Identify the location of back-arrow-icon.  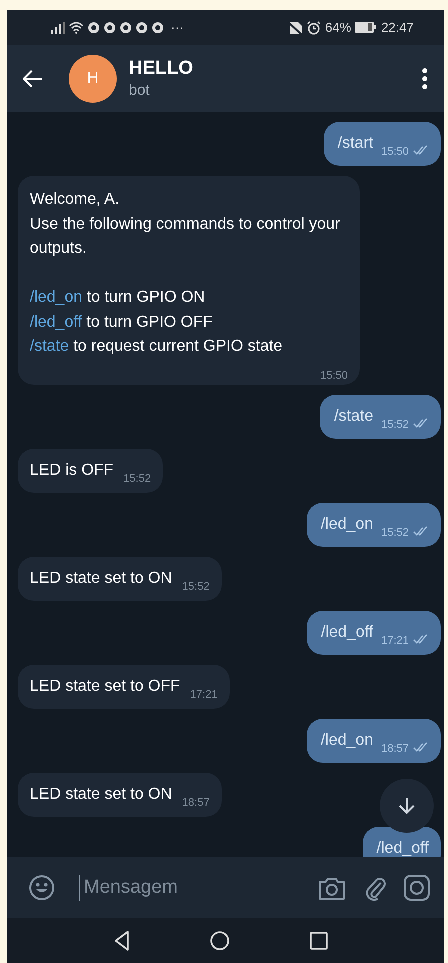
(33, 79).